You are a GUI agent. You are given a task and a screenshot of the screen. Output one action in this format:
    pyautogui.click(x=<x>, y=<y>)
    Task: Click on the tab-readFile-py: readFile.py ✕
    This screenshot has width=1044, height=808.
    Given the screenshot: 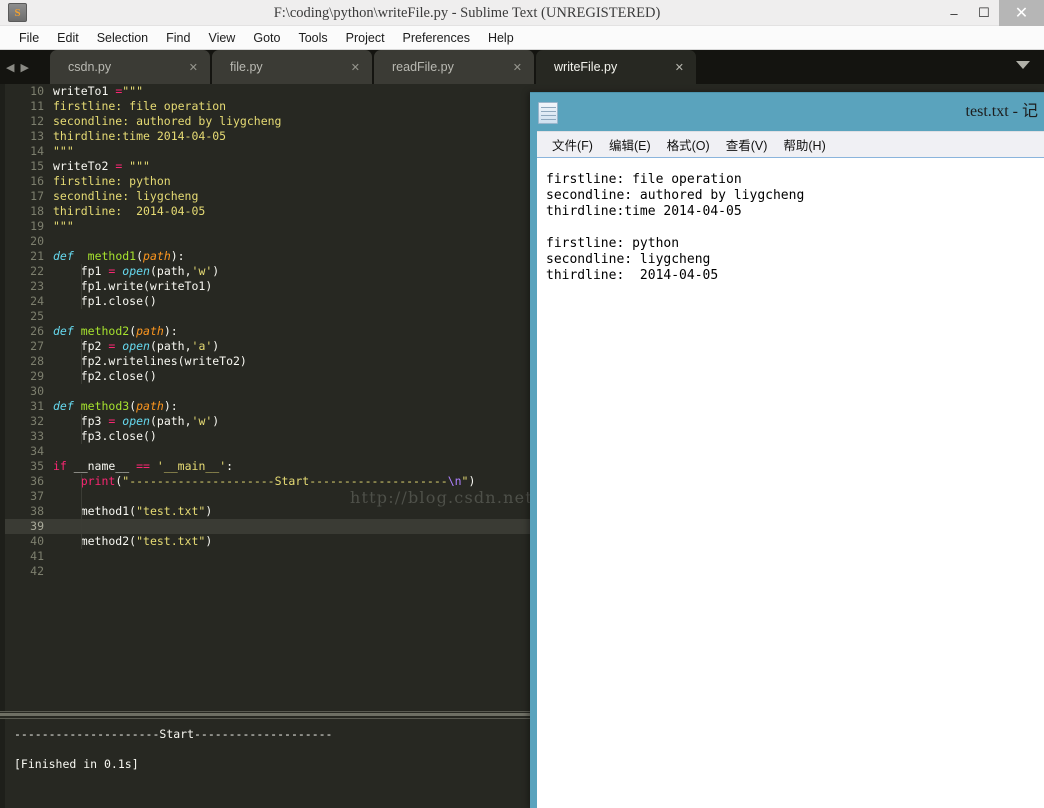 What is the action you would take?
    pyautogui.click(x=454, y=67)
    